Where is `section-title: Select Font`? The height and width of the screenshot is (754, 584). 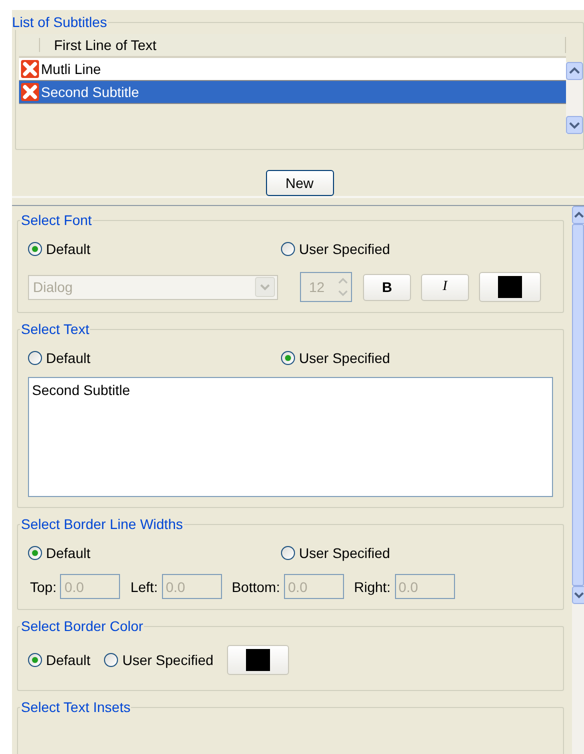 section-title: Select Font is located at coordinates (56, 220).